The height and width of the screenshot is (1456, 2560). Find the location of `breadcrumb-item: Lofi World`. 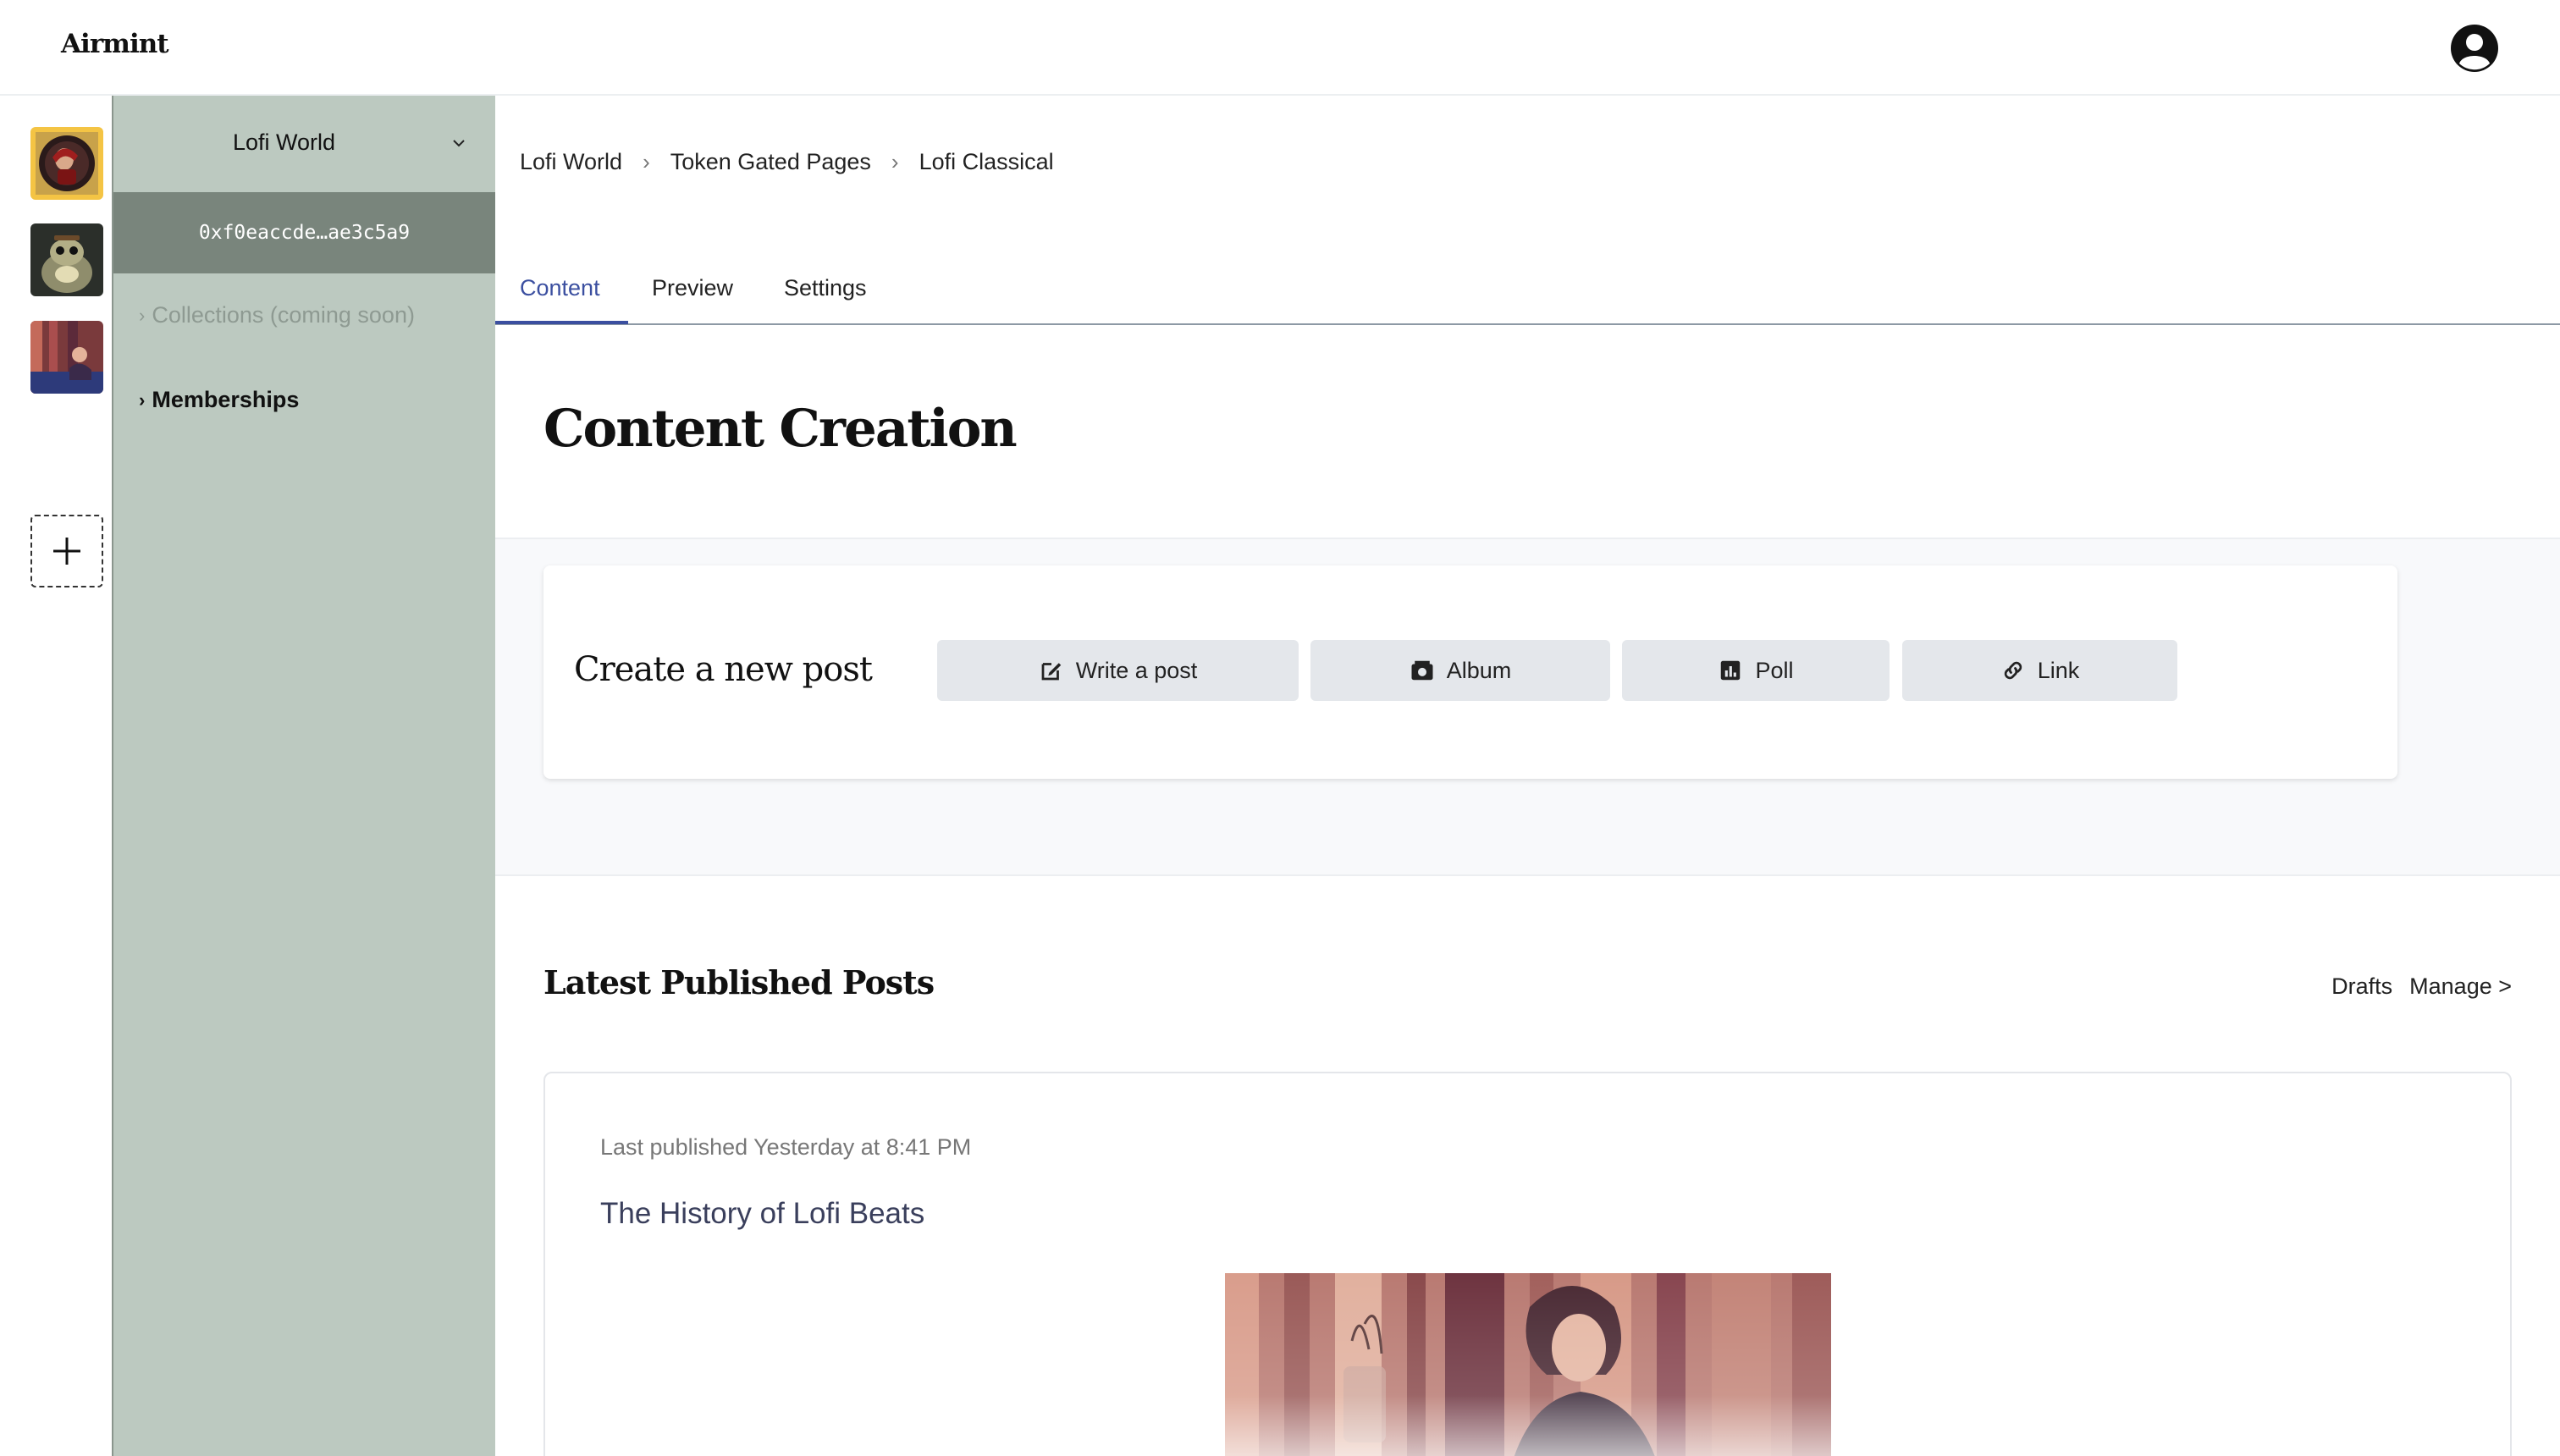

breadcrumb-item: Lofi World is located at coordinates (571, 162).